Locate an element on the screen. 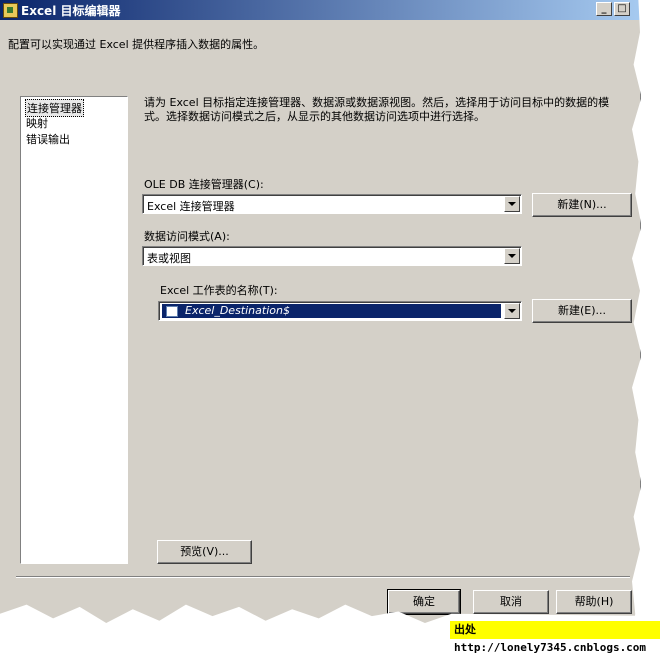 This screenshot has width=664, height=657. sheet-name-label: Excel 工作表的名称(T): is located at coordinates (219, 290).